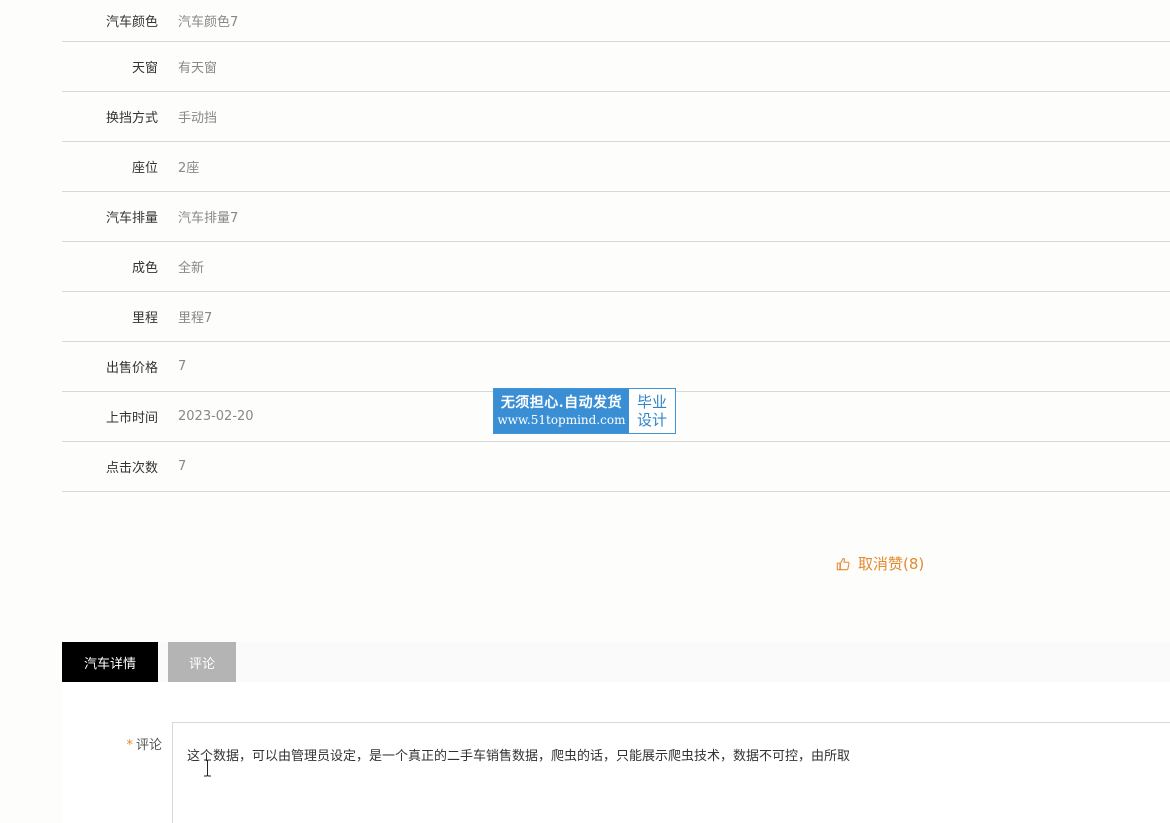 The width and height of the screenshot is (1170, 823). Describe the element at coordinates (131, 218) in the screenshot. I see `info-label: 汽车排量` at that location.